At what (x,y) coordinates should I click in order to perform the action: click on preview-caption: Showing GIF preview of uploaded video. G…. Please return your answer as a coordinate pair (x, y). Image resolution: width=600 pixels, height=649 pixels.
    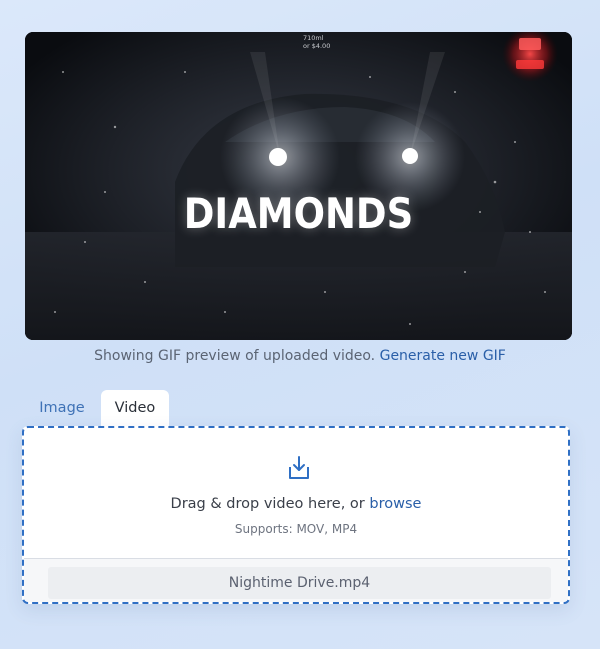
    Looking at the image, I should click on (300, 356).